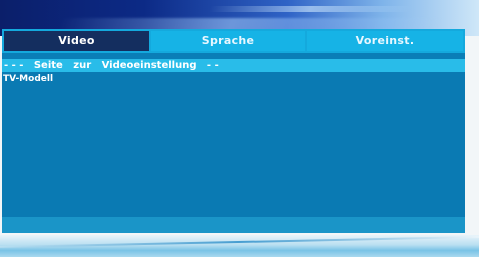 Image resolution: width=479 pixels, height=257 pixels. I want to click on bottom-wave-decoration, so click(239, 246).